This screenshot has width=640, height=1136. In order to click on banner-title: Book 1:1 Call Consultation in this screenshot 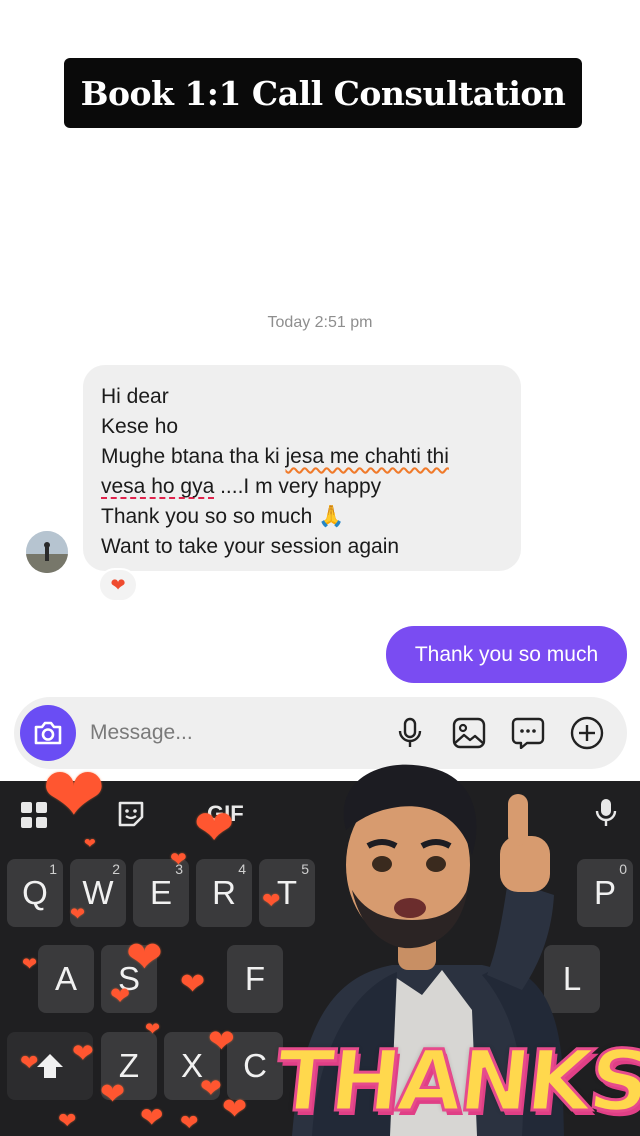, I will do `click(323, 93)`.